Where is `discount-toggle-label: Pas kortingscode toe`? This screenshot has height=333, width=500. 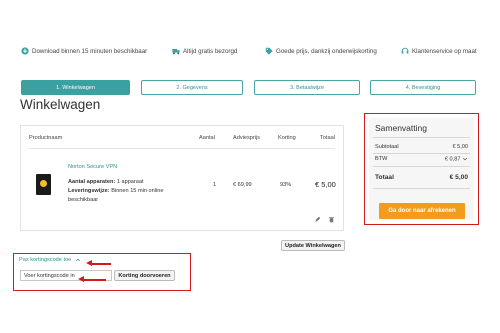
discount-toggle-label: Pas kortingscode toe is located at coordinates (45, 260).